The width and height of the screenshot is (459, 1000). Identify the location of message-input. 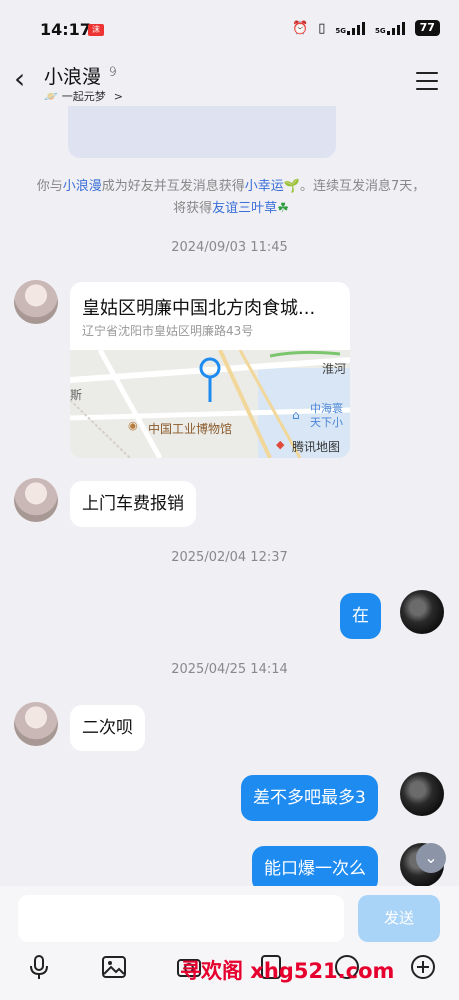
(181, 918).